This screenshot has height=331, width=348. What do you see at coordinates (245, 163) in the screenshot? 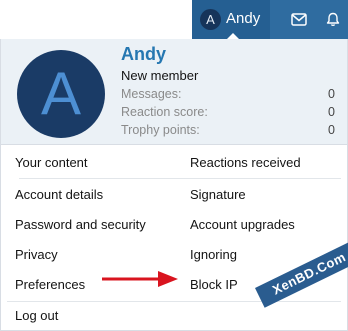
I see `menu-reactions-received: Reactions received` at bounding box center [245, 163].